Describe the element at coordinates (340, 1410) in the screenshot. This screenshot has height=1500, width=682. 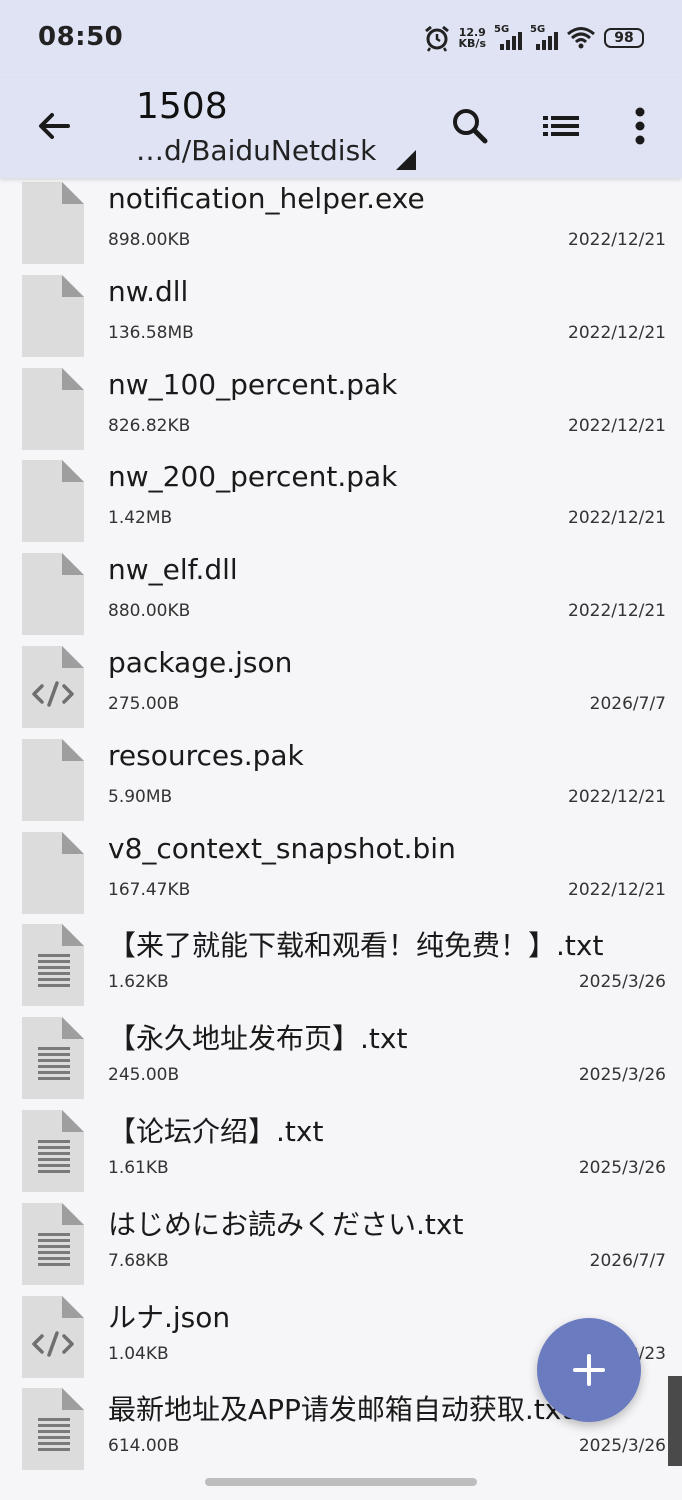
I see `file-name: 最新地址及APP请发邮箱自动获取.txt` at that location.